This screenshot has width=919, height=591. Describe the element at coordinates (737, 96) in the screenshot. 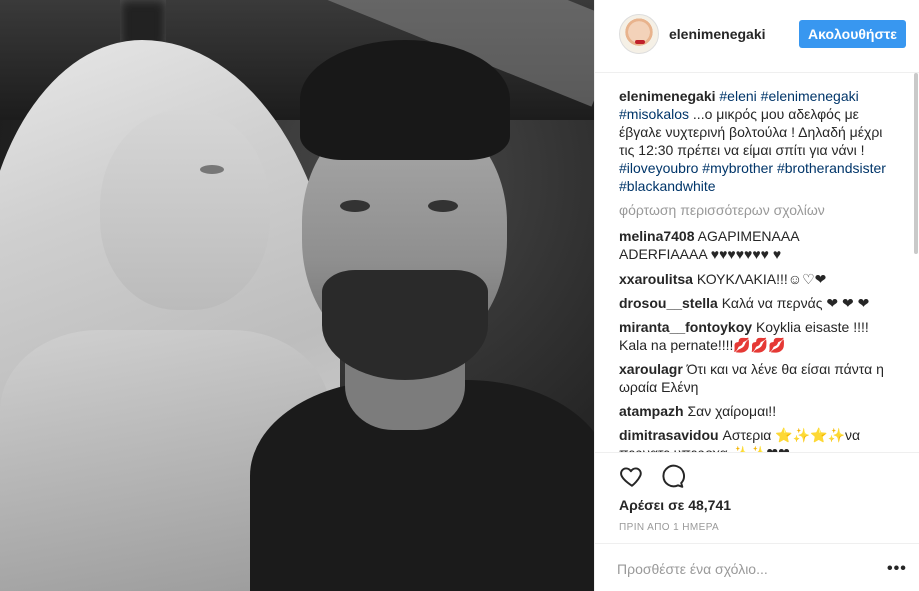

I see `hashtag-link: #eleni` at that location.